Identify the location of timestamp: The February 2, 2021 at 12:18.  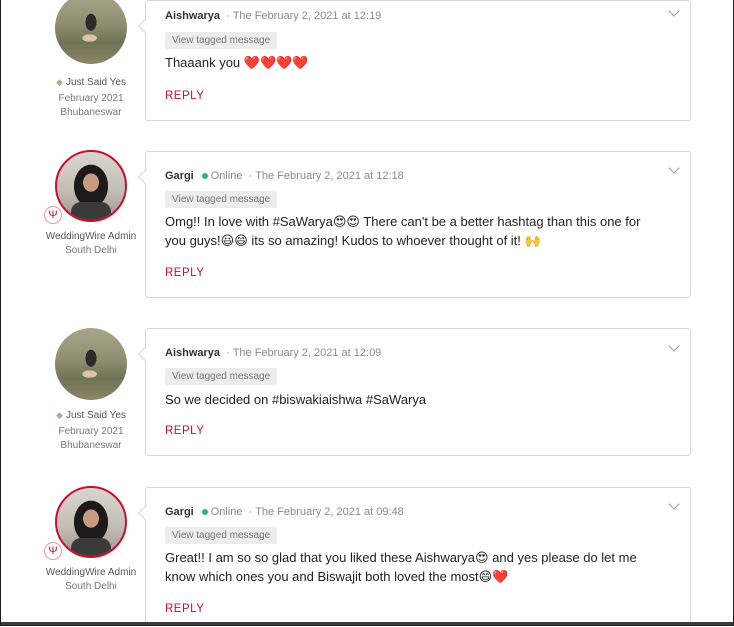
(329, 176).